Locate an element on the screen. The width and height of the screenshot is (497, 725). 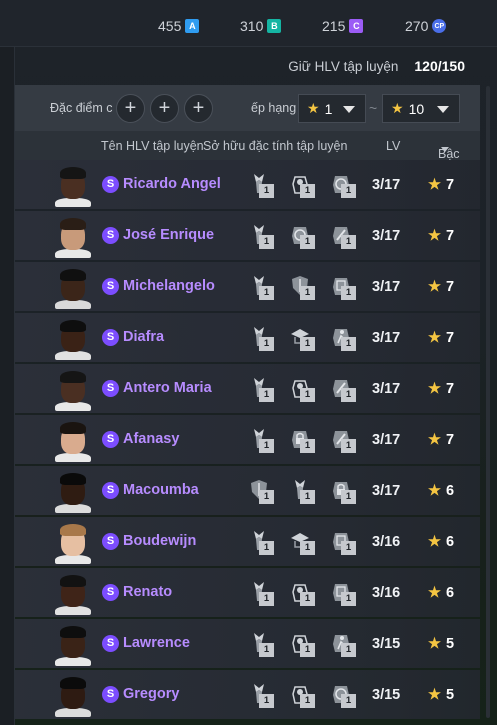
rank-max-select: ★ 10 is located at coordinates (421, 108).